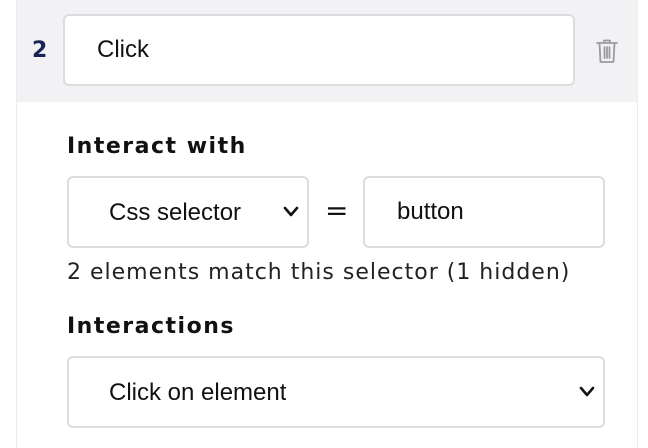 Image resolution: width=648 pixels, height=448 pixels. What do you see at coordinates (198, 392) in the screenshot?
I see `interaction-select-value: Click on element` at bounding box center [198, 392].